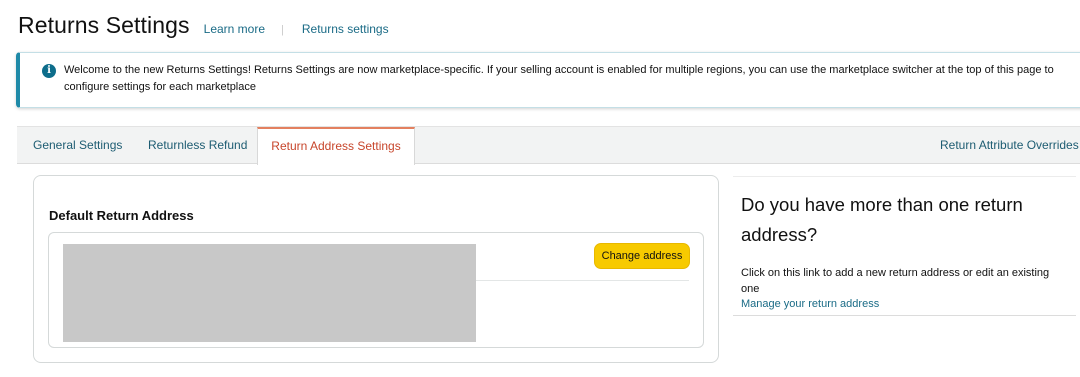  What do you see at coordinates (77, 145) in the screenshot?
I see `tab-general-settings: General Settings` at bounding box center [77, 145].